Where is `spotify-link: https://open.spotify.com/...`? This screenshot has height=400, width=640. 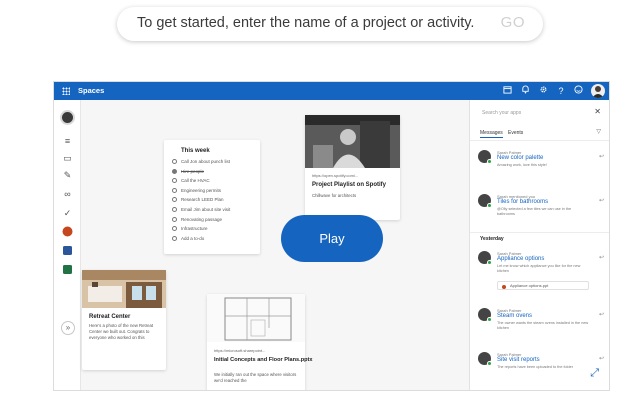
spotify-link: https://open.spotify.com/... is located at coordinates (335, 175).